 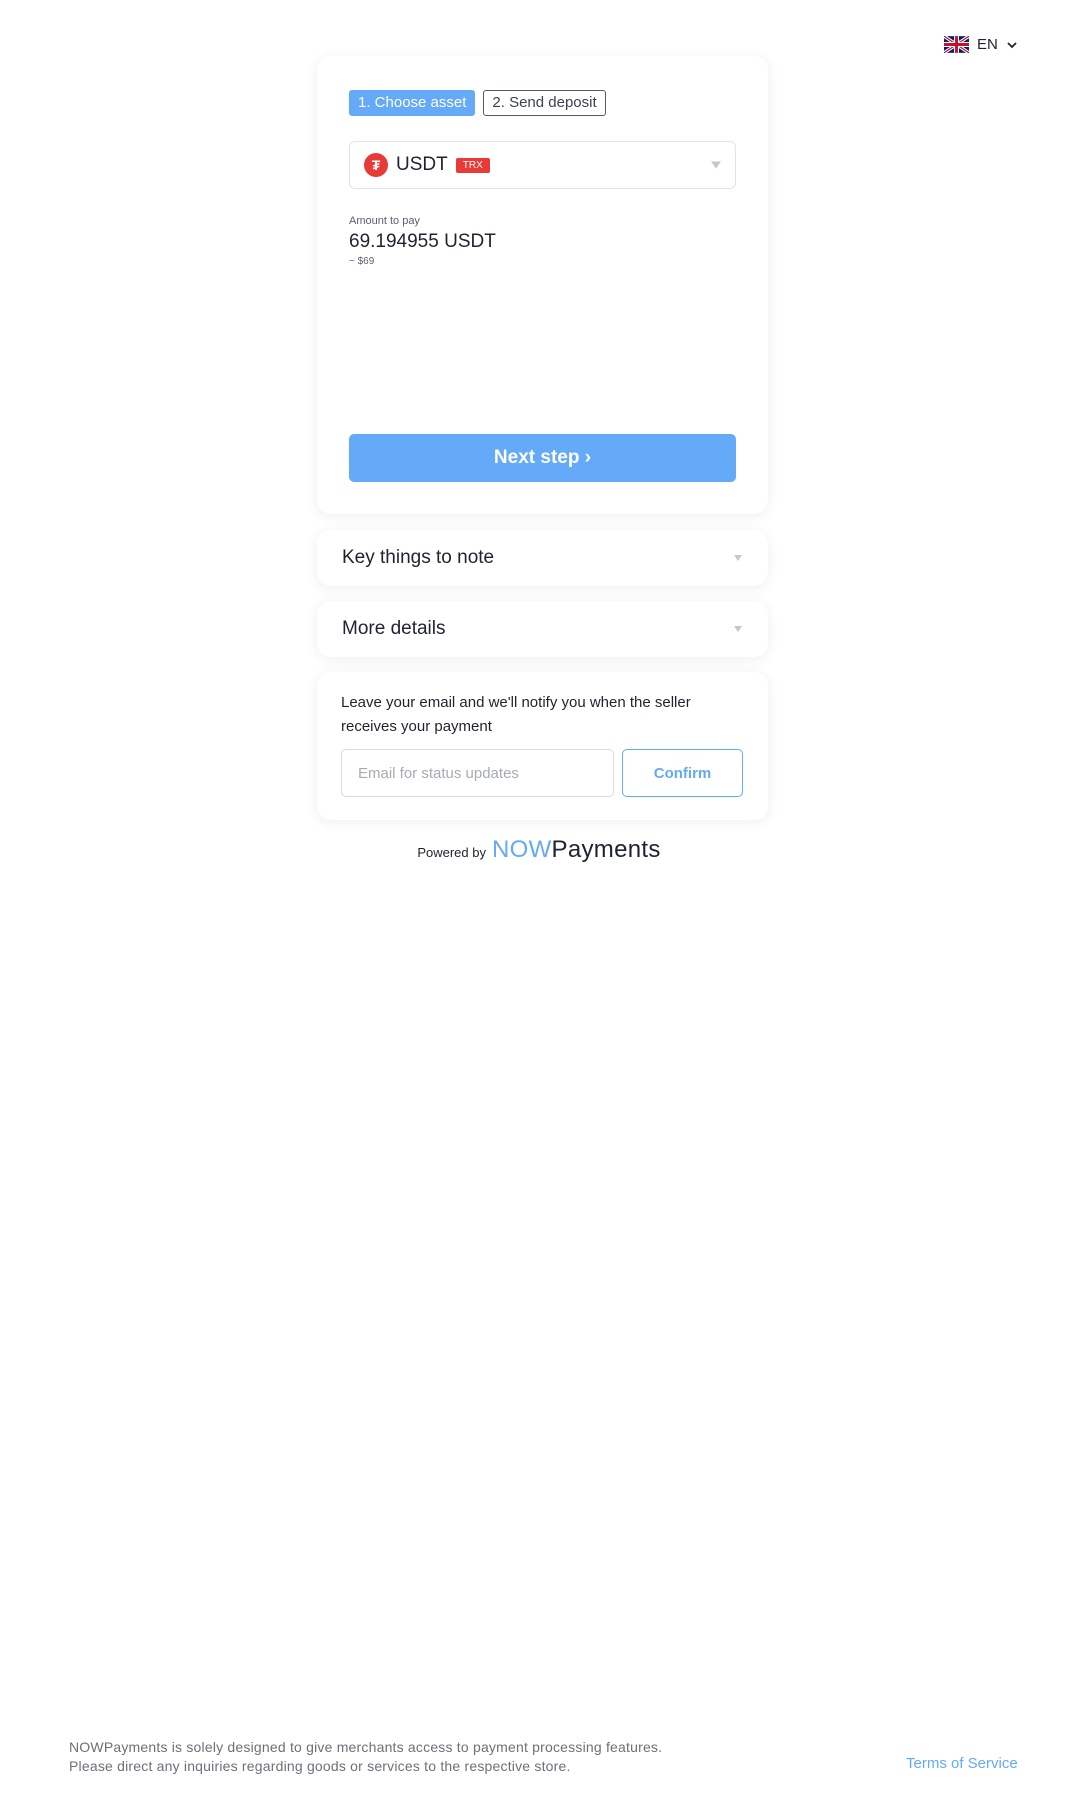 I want to click on tether-icon: ₮, so click(x=376, y=165).